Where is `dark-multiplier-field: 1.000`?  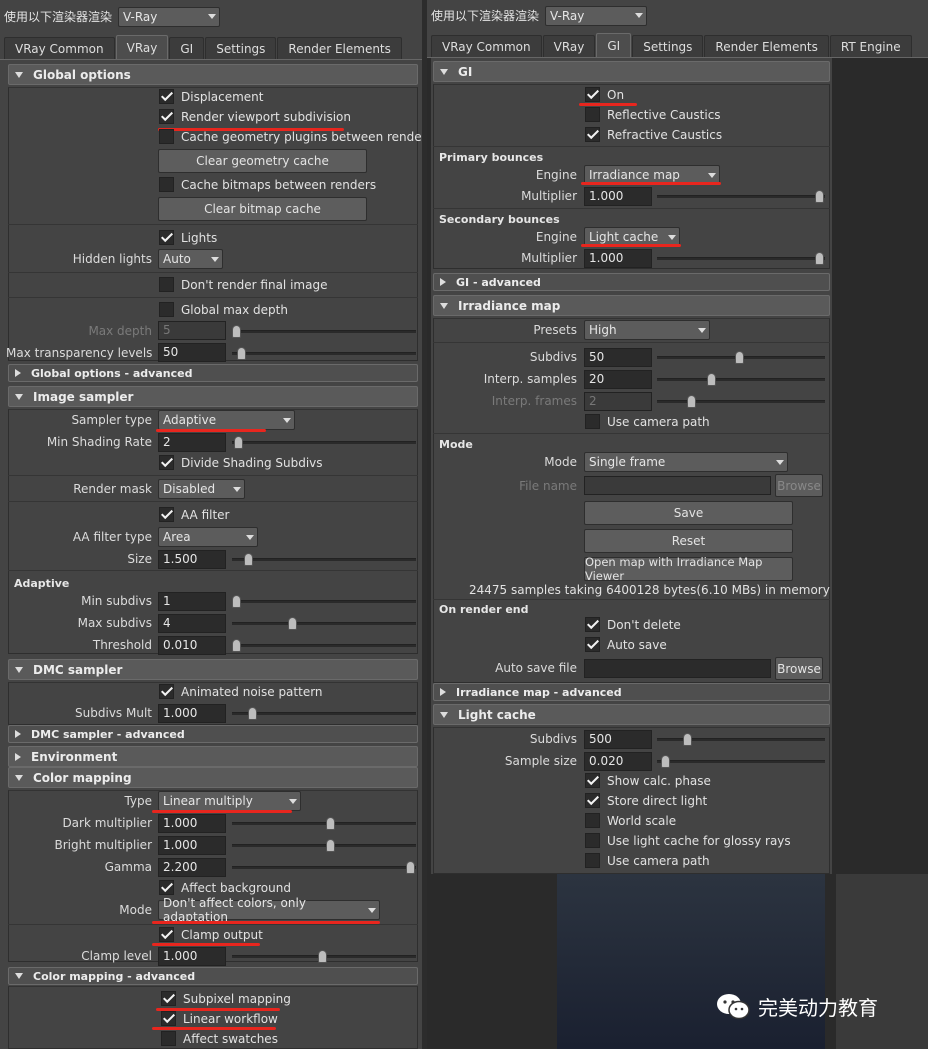
dark-multiplier-field: 1.000 is located at coordinates (192, 823).